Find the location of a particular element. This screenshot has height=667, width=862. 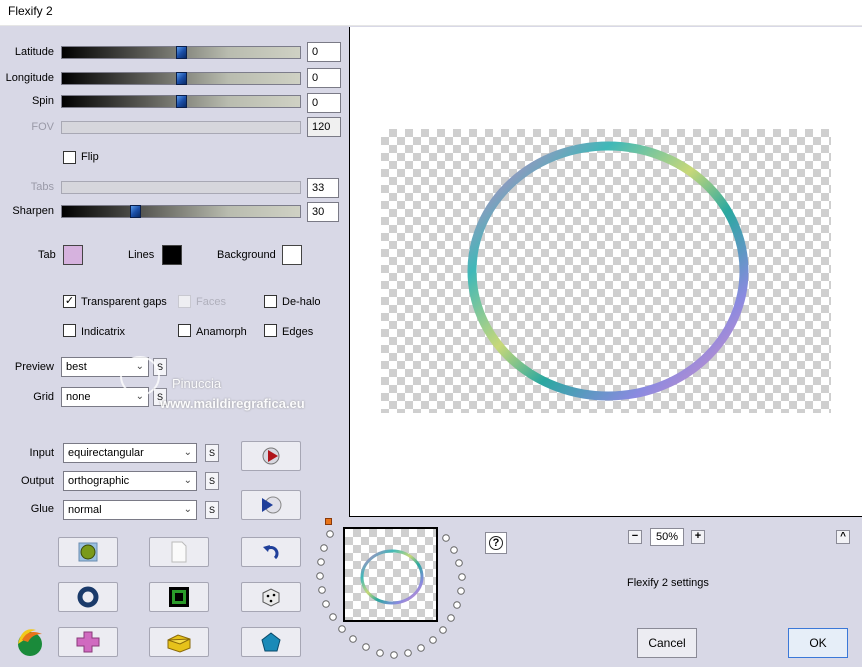

tab-color-swatch is located at coordinates (73, 255).